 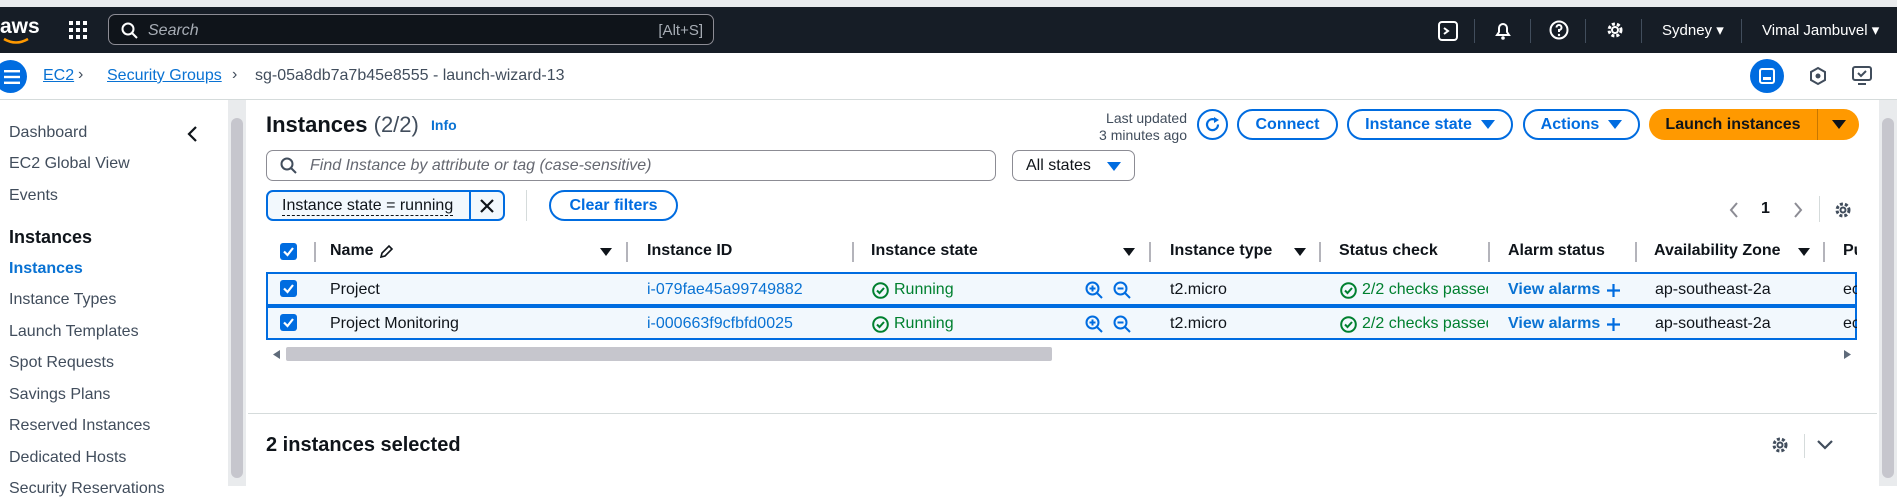 I want to click on sidebar-item-spot-requests: Spot Requests, so click(x=61, y=363).